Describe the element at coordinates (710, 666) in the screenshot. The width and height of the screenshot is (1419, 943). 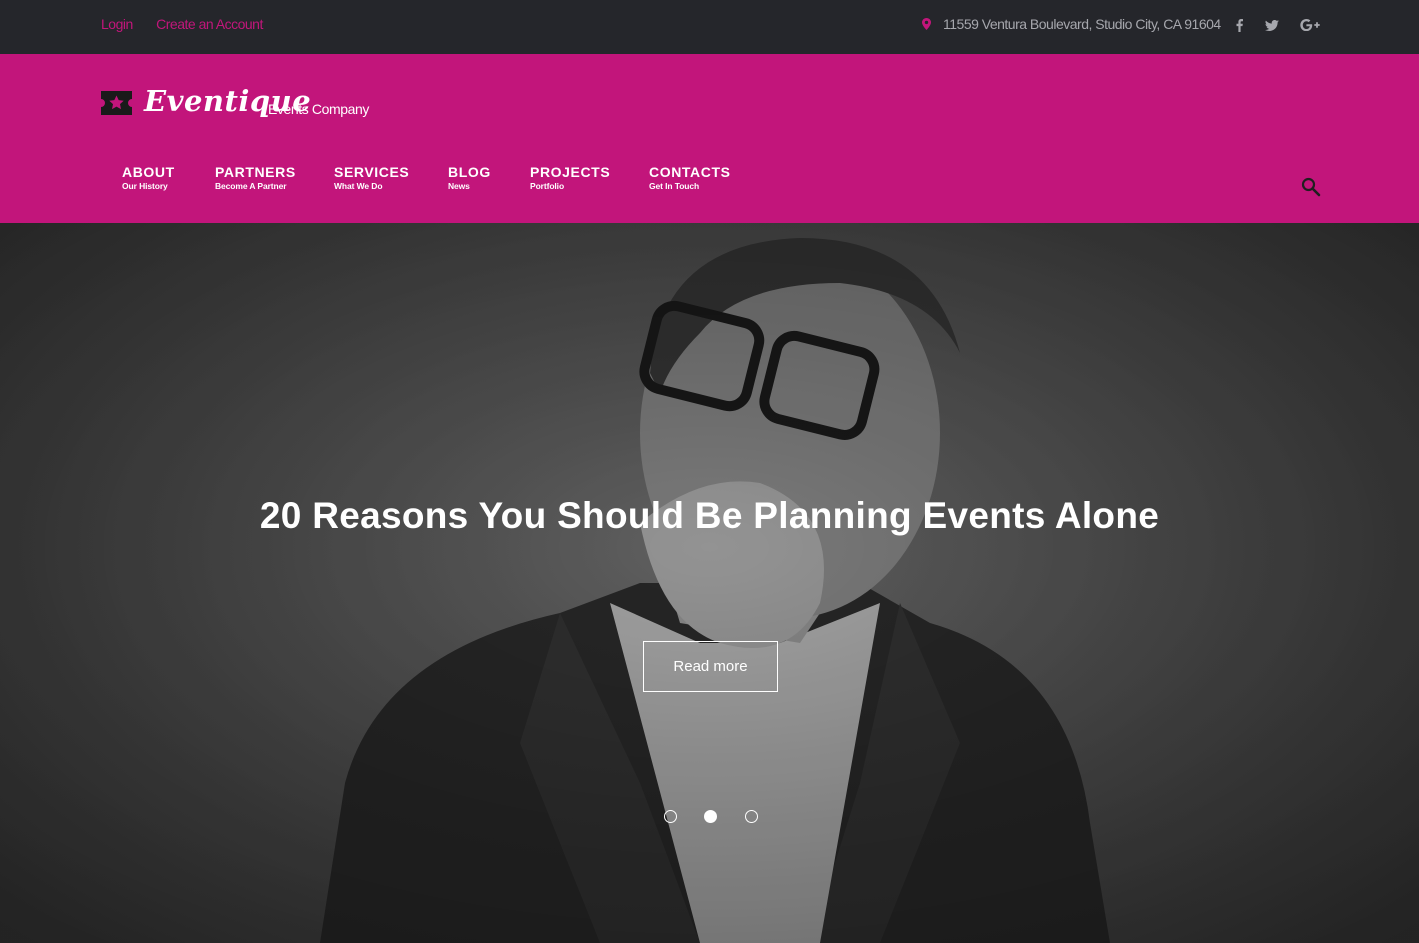
I see `read-more-button: Read more` at that location.